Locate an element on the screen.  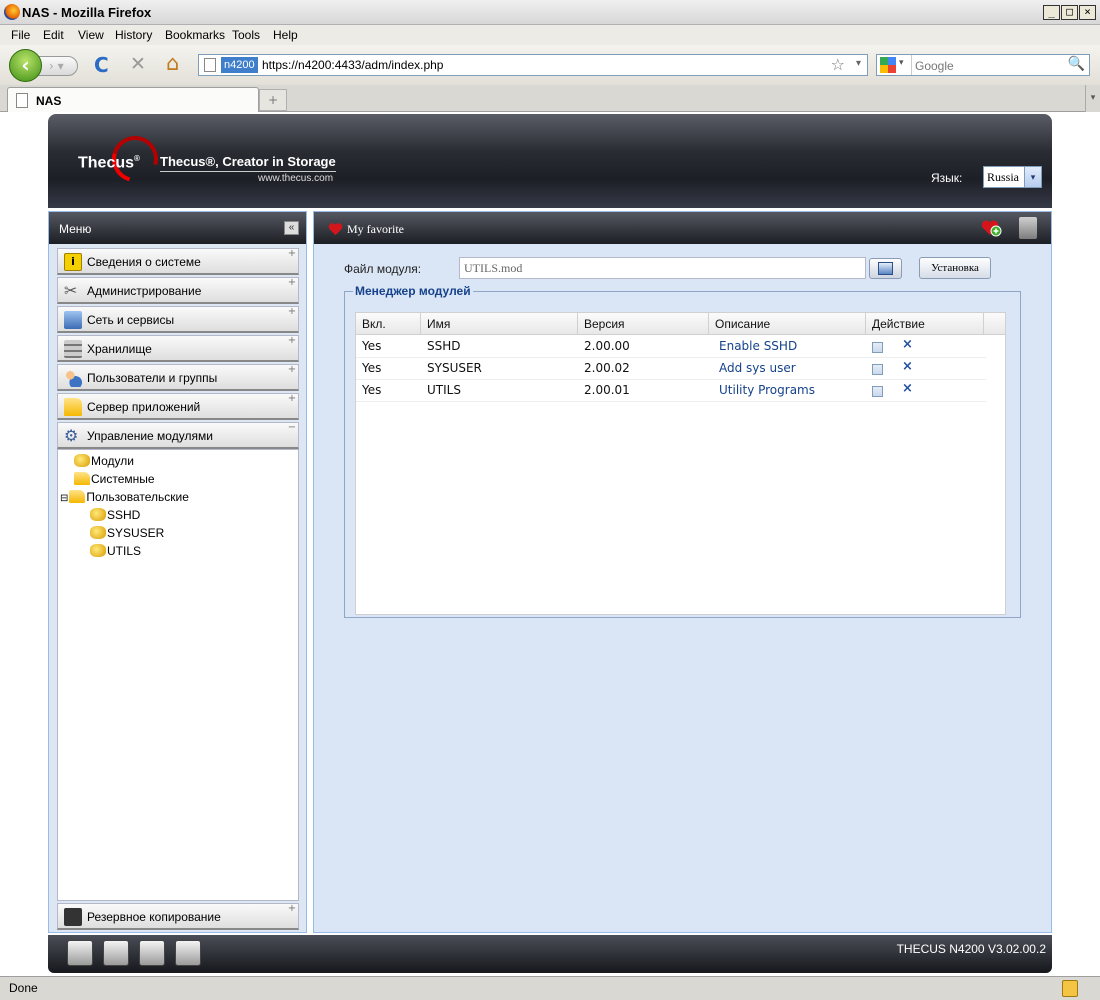
network-tree-icon is located at coordinates (188, 953).